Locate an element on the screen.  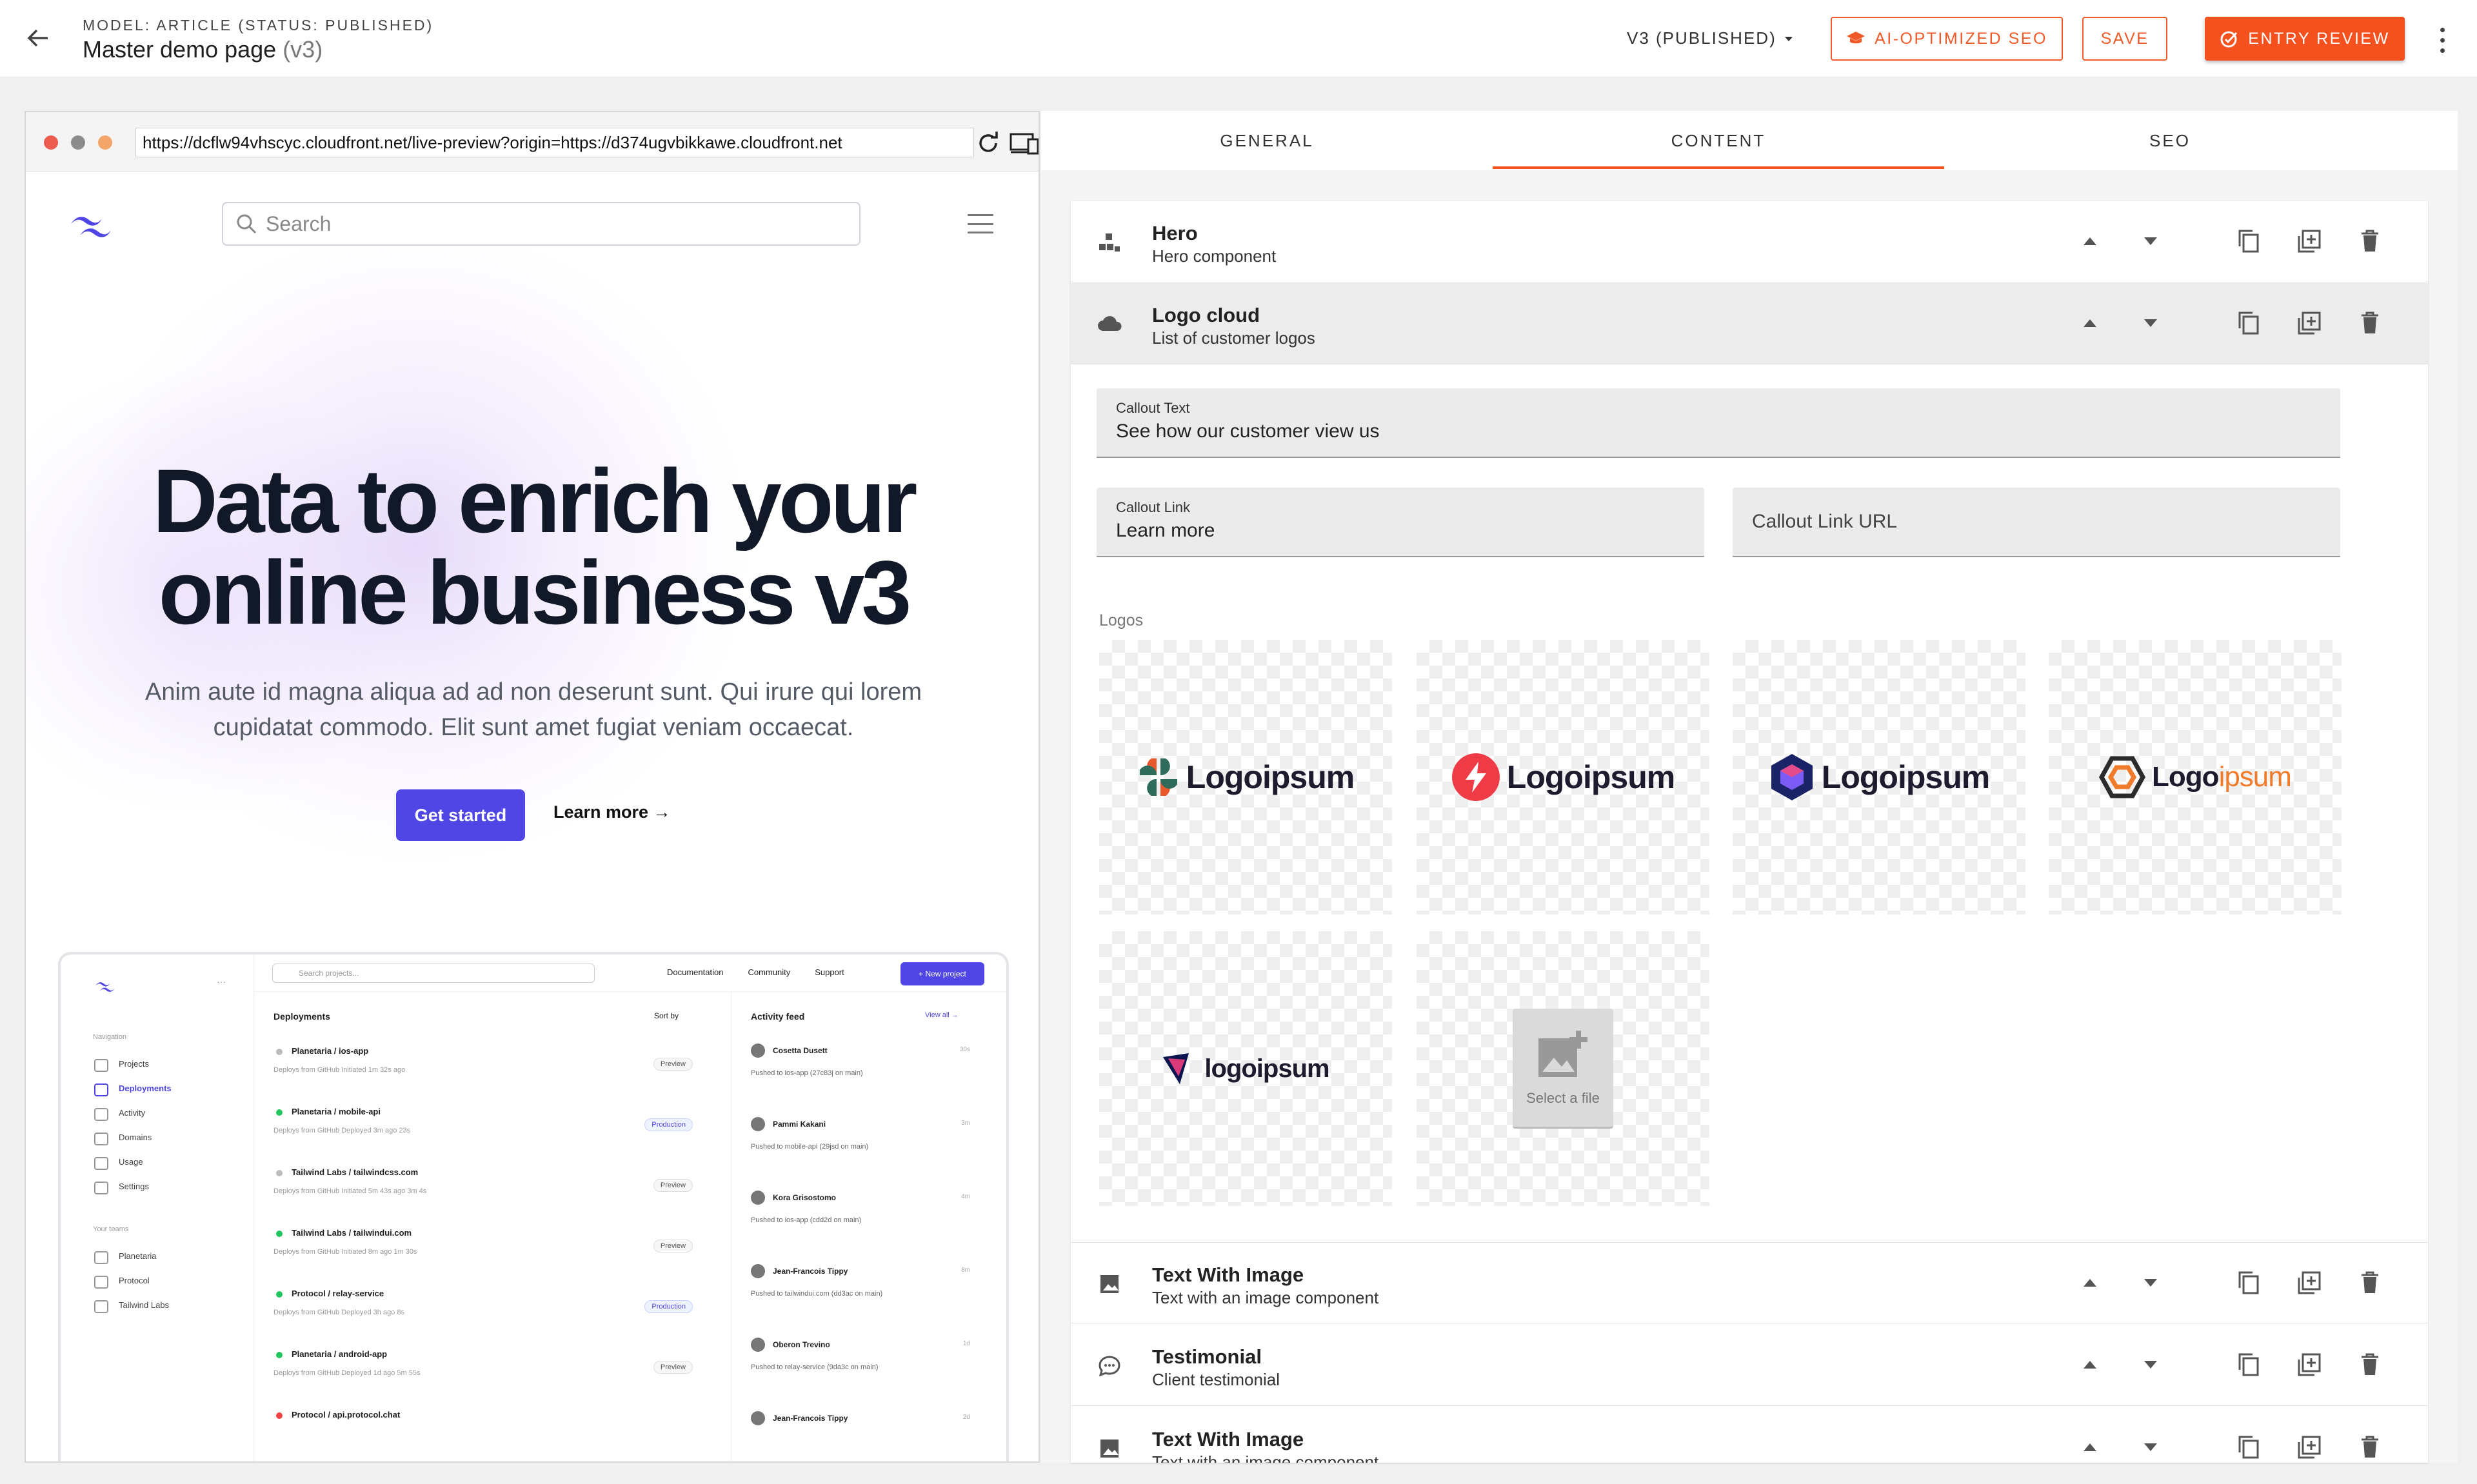
cloud-icon is located at coordinates (1110, 323).